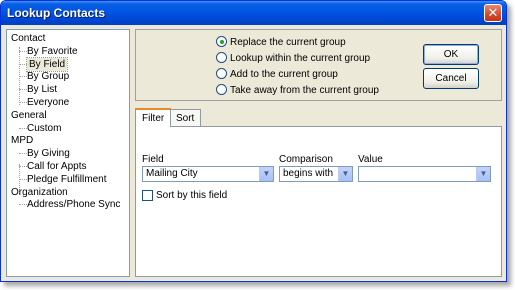 Image resolution: width=515 pixels, height=290 pixels. I want to click on radio-lookup-within-group: Lookup within the current group, so click(293, 59).